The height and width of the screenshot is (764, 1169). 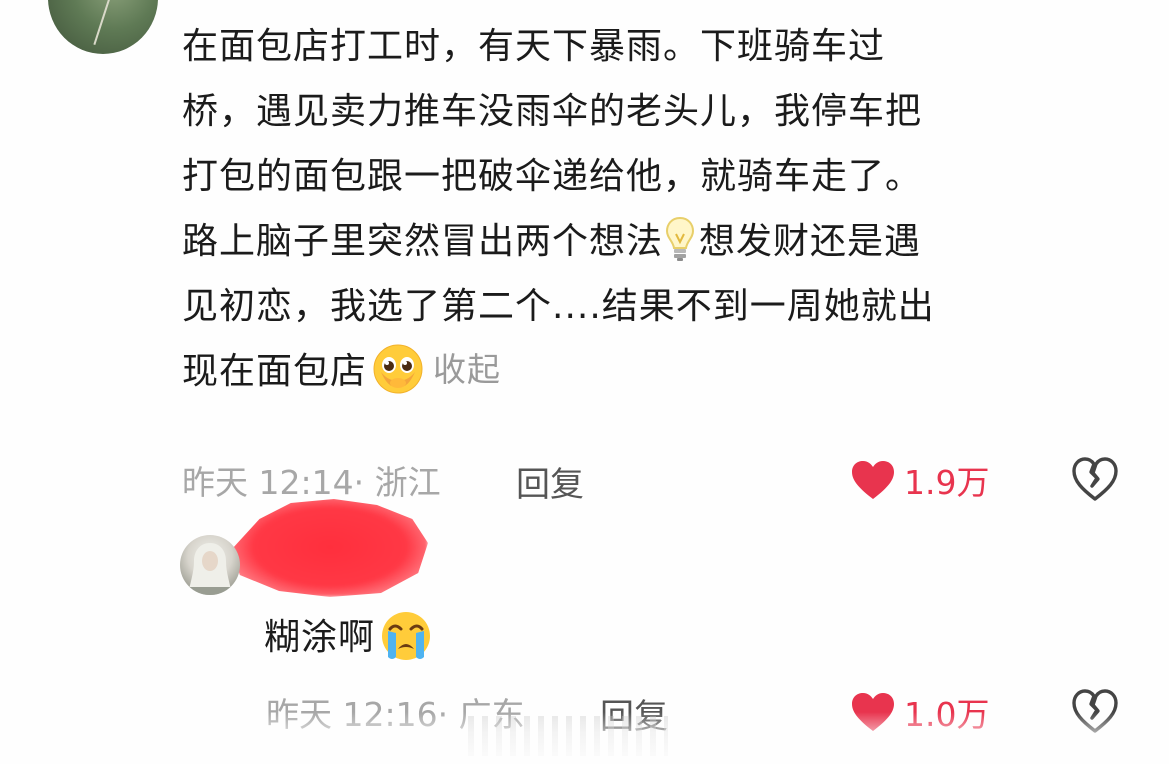 I want to click on comment-line-part: 现在面包店, so click(x=275, y=371).